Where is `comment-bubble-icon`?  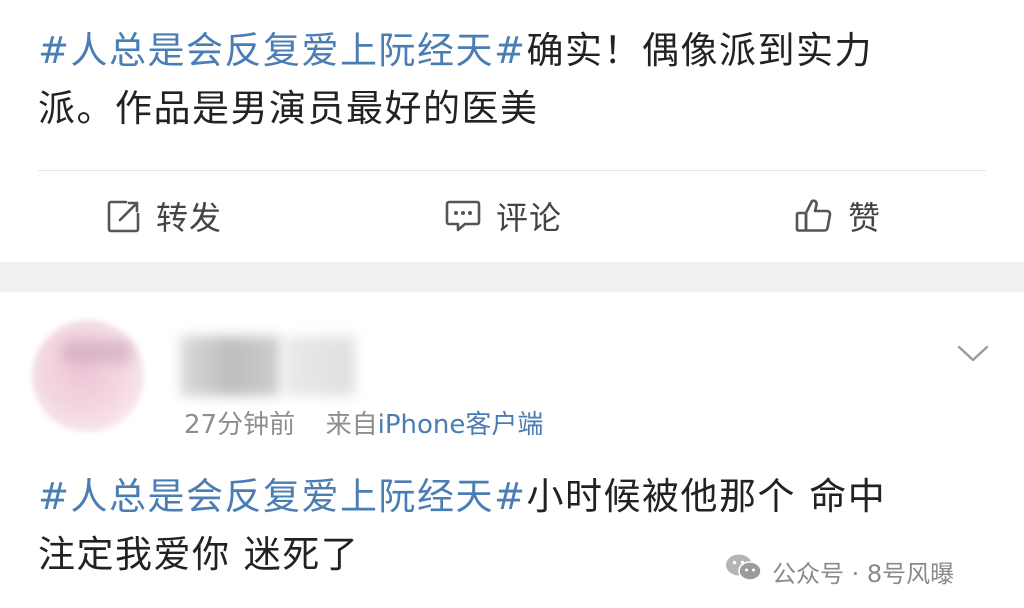 comment-bubble-icon is located at coordinates (463, 216).